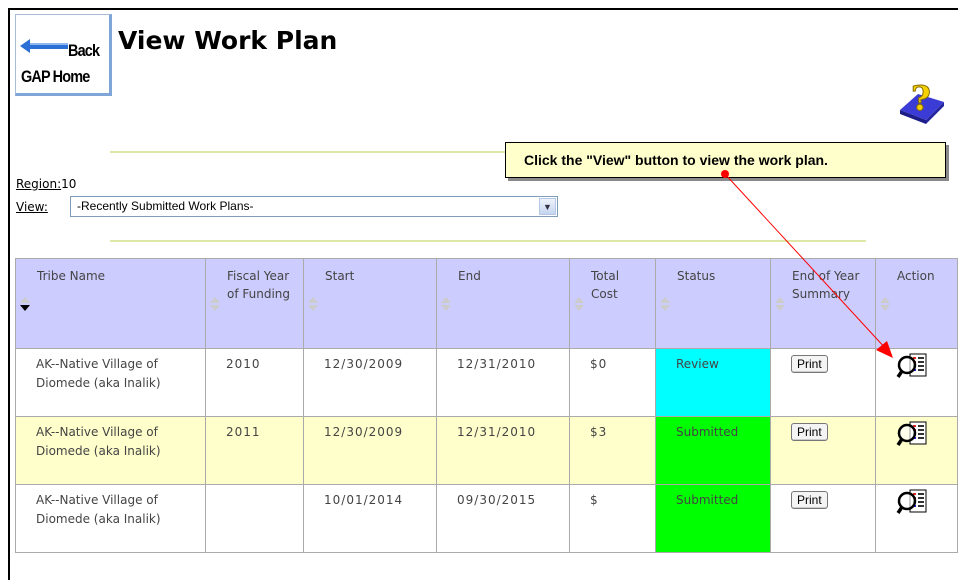 This screenshot has height=580, width=958. What do you see at coordinates (370, 303) in the screenshot?
I see `column-start: Start` at bounding box center [370, 303].